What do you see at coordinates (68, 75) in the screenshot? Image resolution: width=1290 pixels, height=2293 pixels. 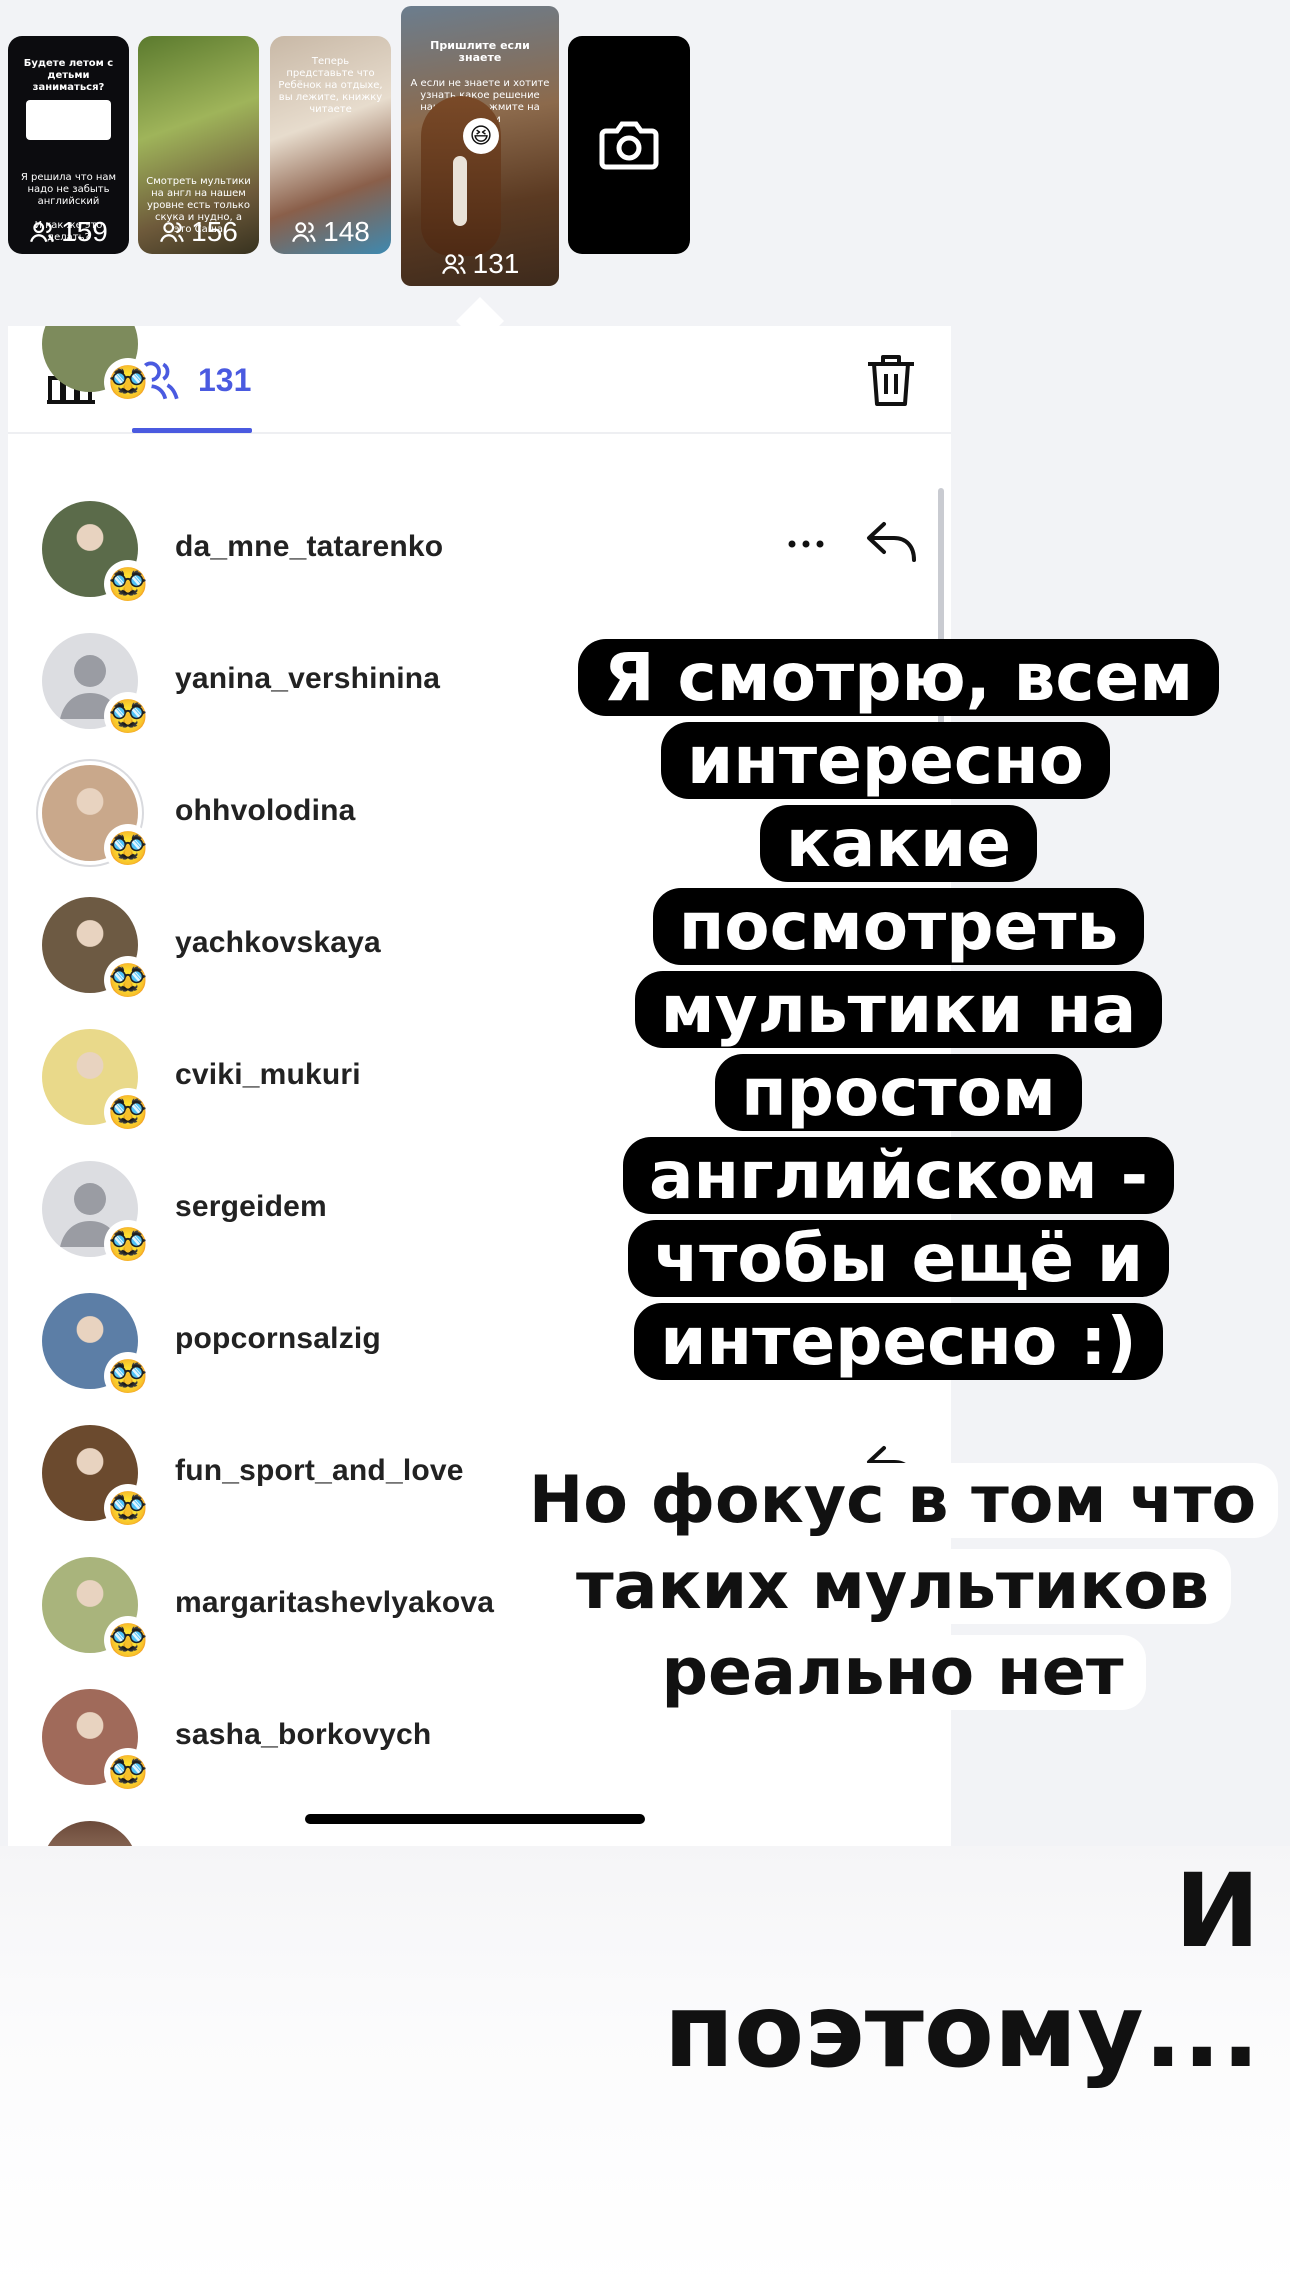 I see `story-caption-top: Будете летом с детьми заниматься?` at bounding box center [68, 75].